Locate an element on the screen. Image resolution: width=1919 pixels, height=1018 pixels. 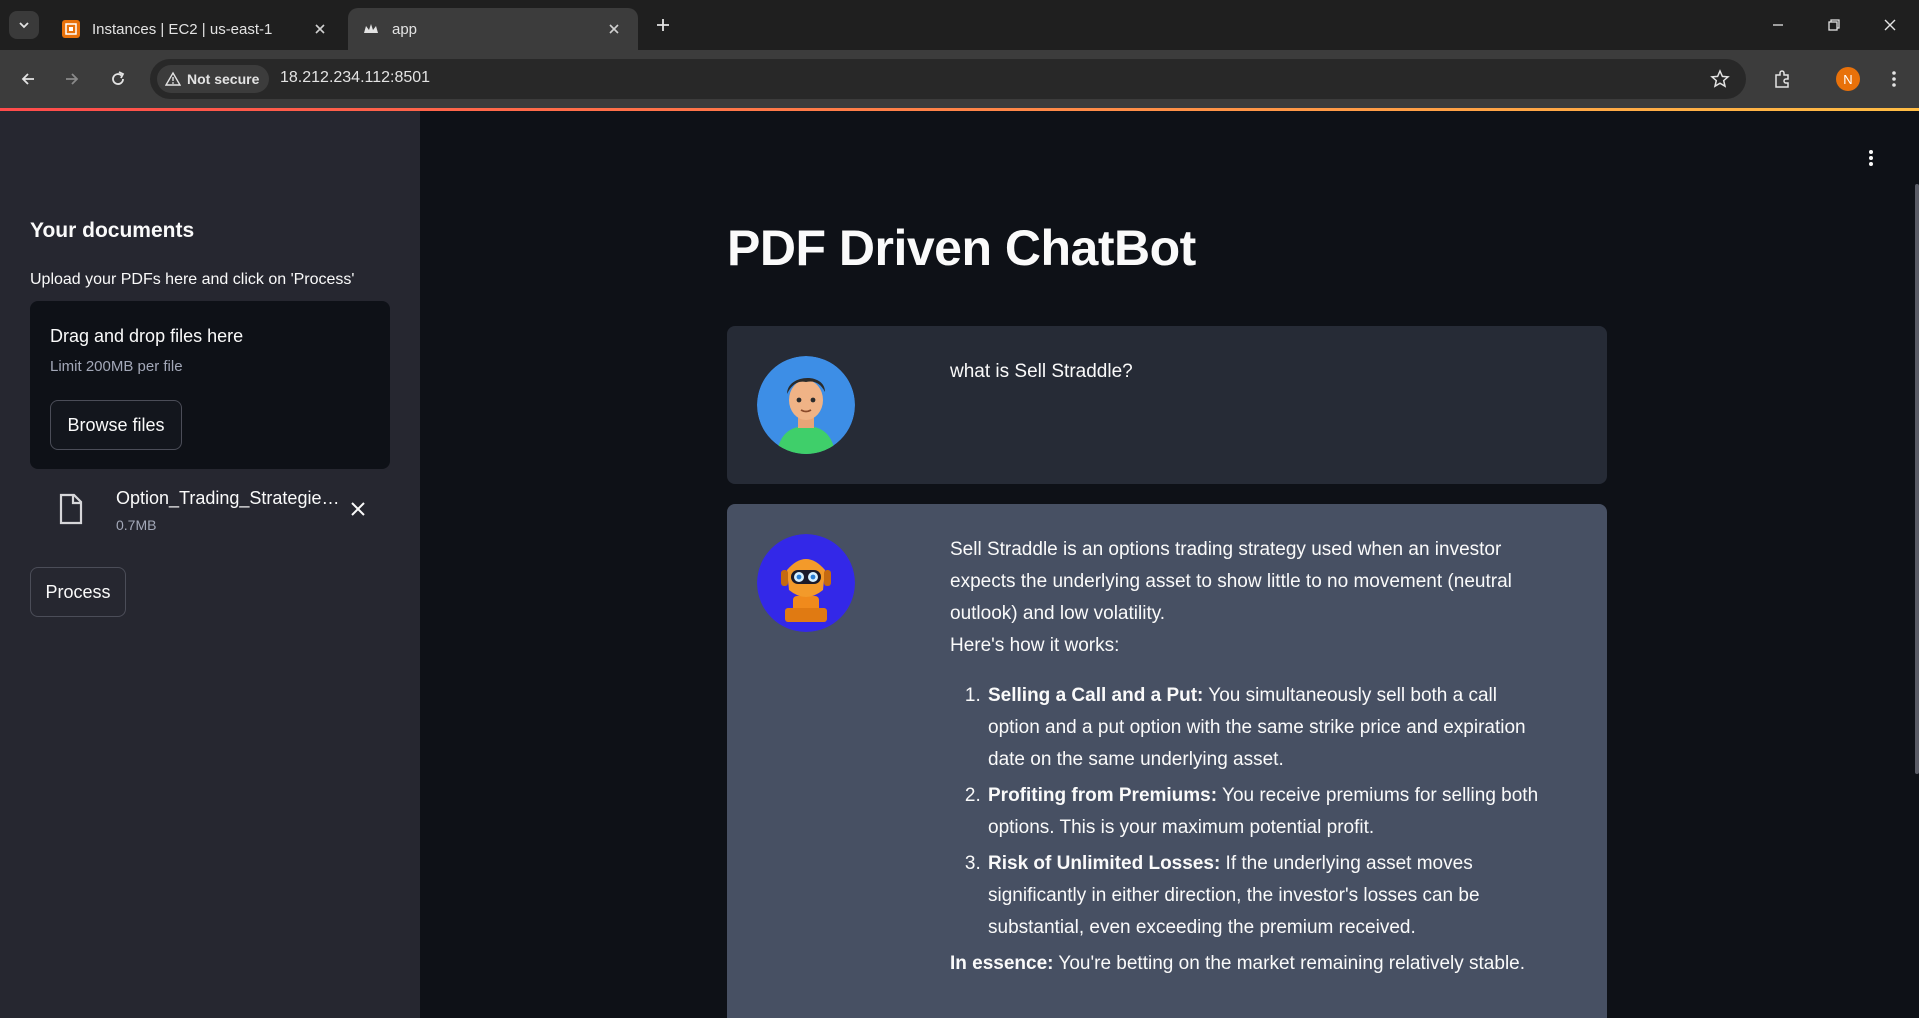
dropzone-limit: Limit 200MB per file is located at coordinates (116, 366).